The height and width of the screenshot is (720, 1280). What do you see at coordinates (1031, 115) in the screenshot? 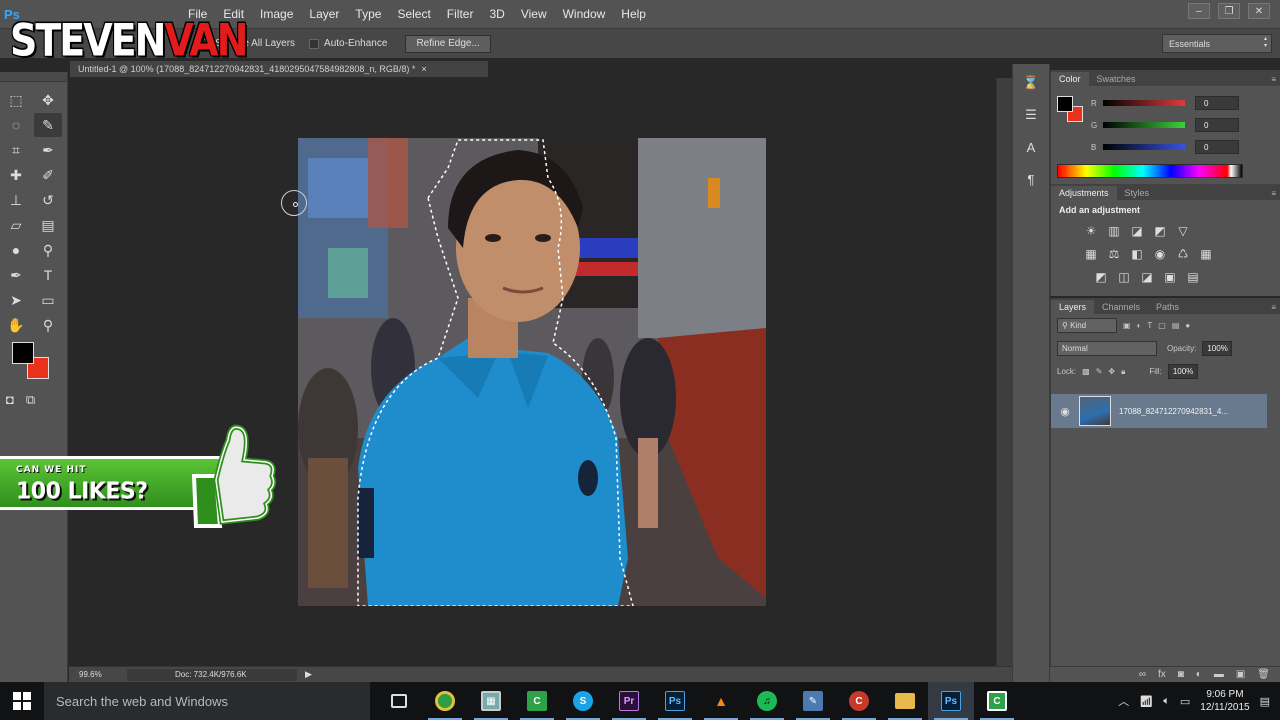
I see `properties-panel-icon: ☰` at bounding box center [1031, 115].